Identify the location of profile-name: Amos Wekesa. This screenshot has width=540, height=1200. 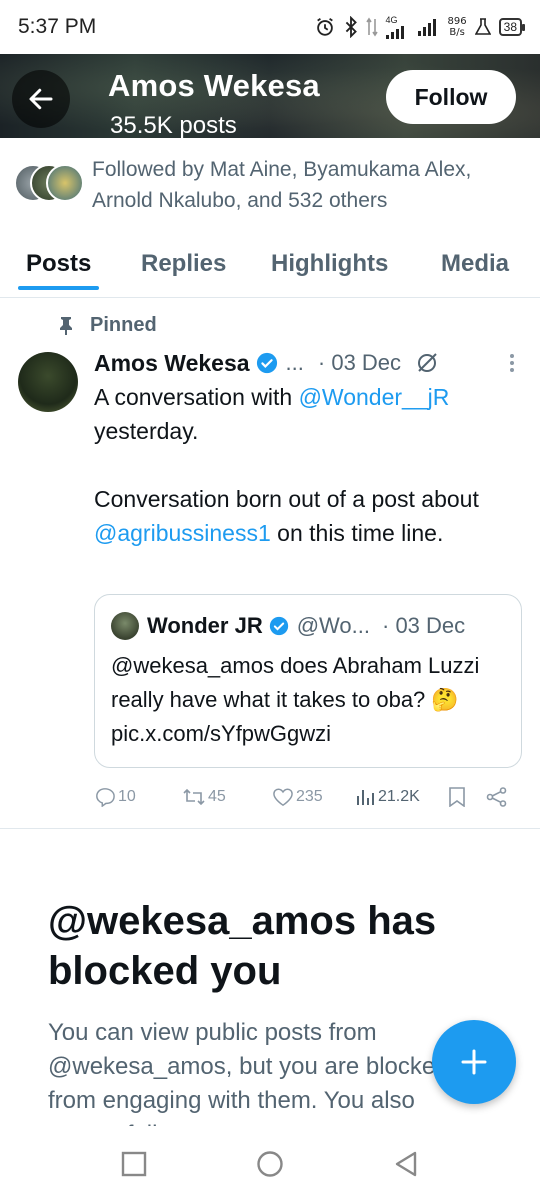
(214, 85).